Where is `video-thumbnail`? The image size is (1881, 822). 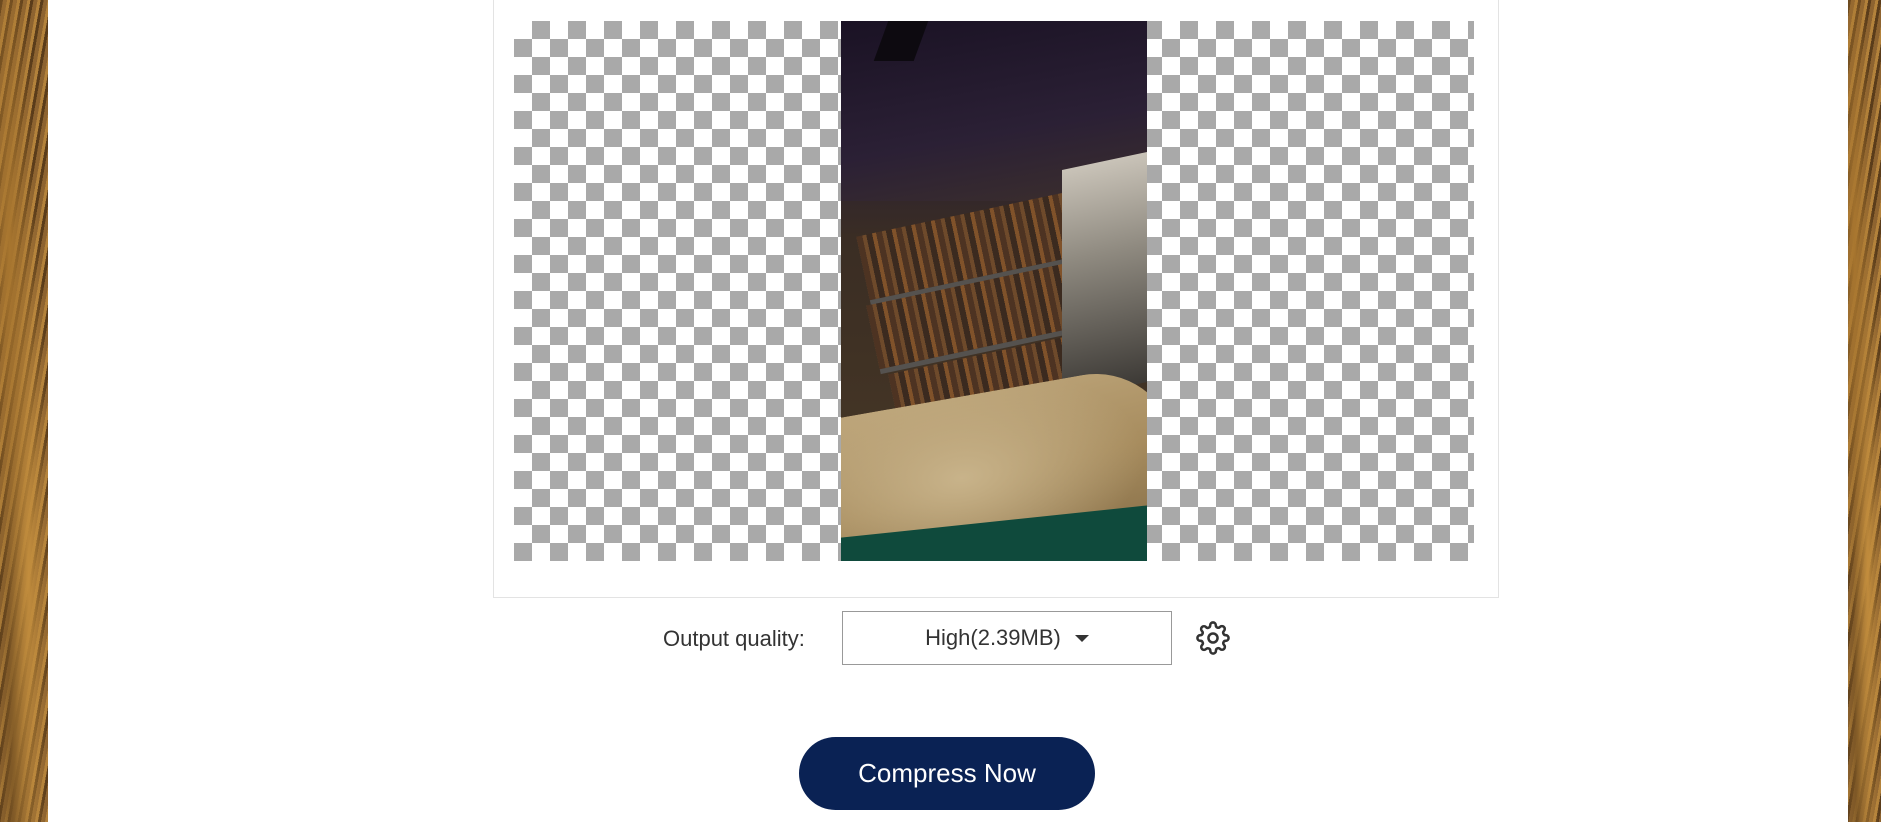 video-thumbnail is located at coordinates (994, 291).